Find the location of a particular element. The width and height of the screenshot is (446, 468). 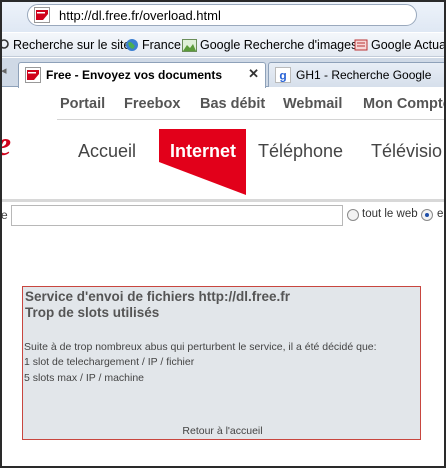

bookmark-recherche-site: Recherche sur le site is located at coordinates (65, 45).